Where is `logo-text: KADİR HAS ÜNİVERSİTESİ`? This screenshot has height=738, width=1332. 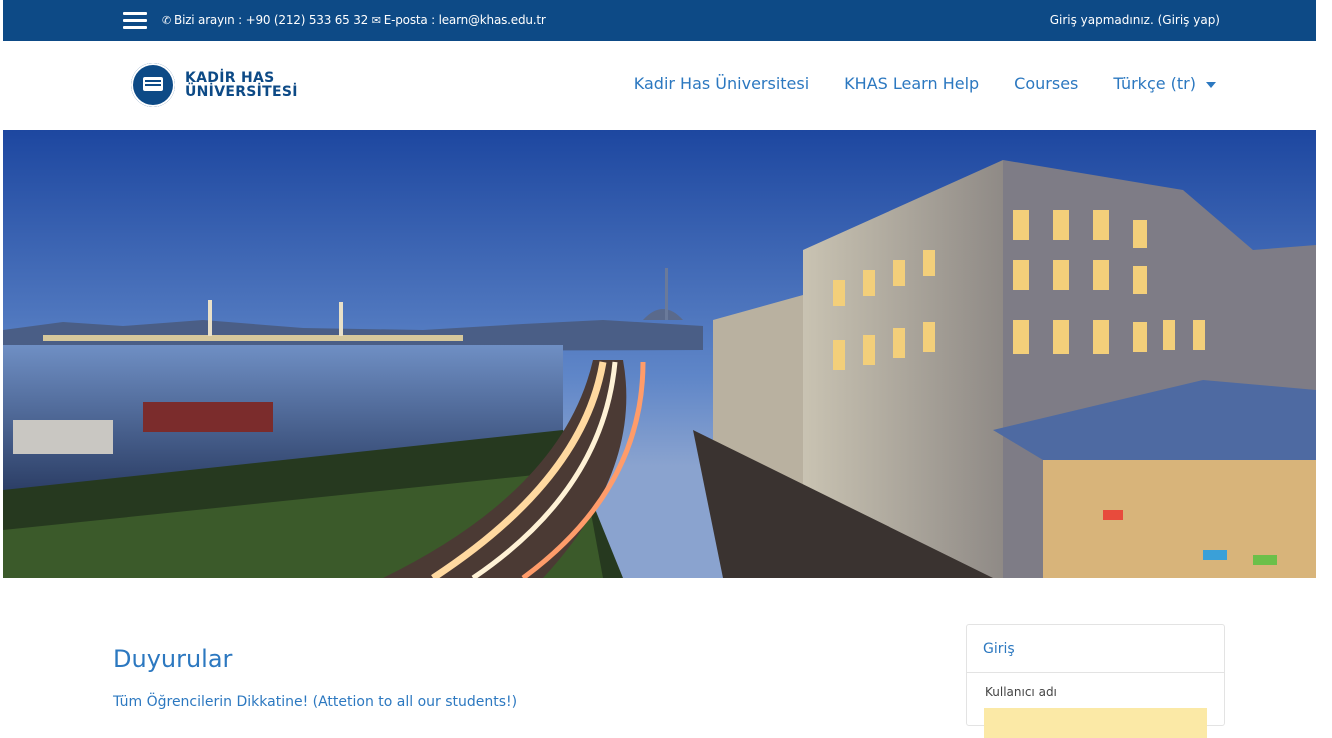
logo-text: KADİR HAS ÜNİVERSİTESİ is located at coordinates (241, 85).